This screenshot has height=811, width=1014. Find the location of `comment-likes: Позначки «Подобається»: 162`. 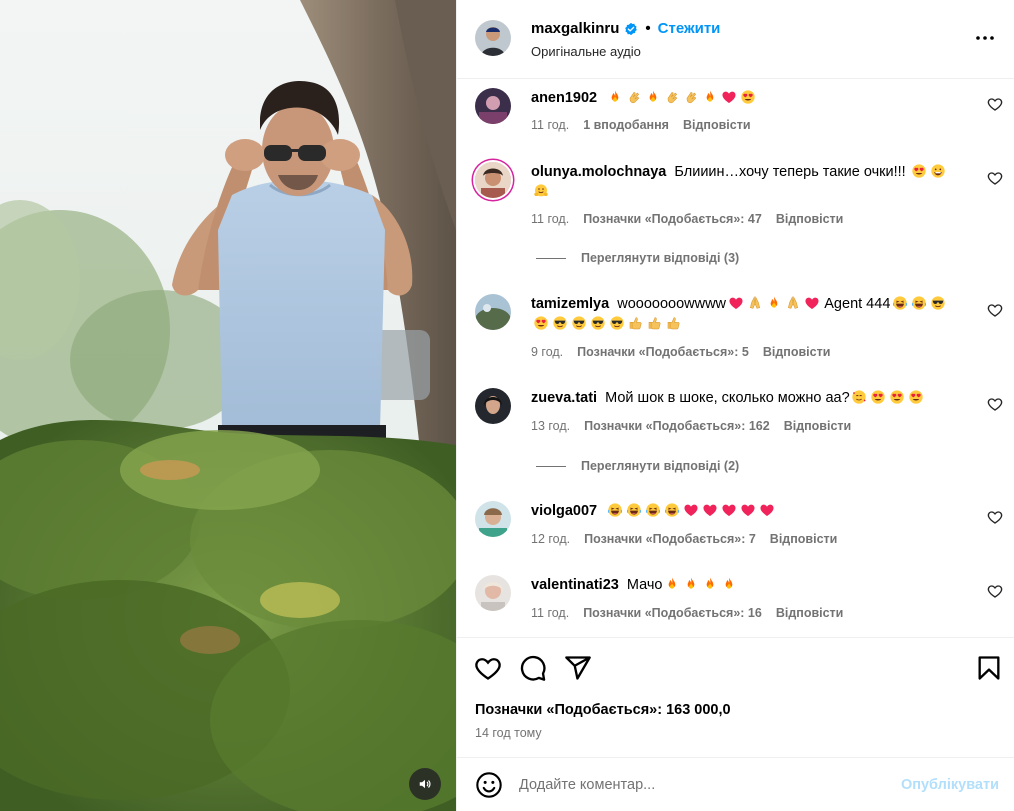

comment-likes: Позначки «Подобається»: 162 is located at coordinates (677, 426).